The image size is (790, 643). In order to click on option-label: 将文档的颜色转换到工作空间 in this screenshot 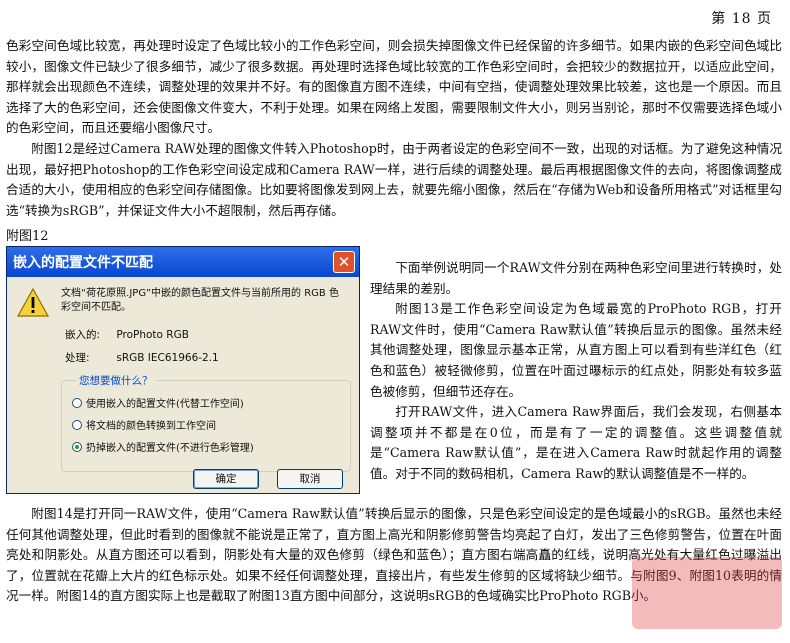, I will do `click(151, 426)`.